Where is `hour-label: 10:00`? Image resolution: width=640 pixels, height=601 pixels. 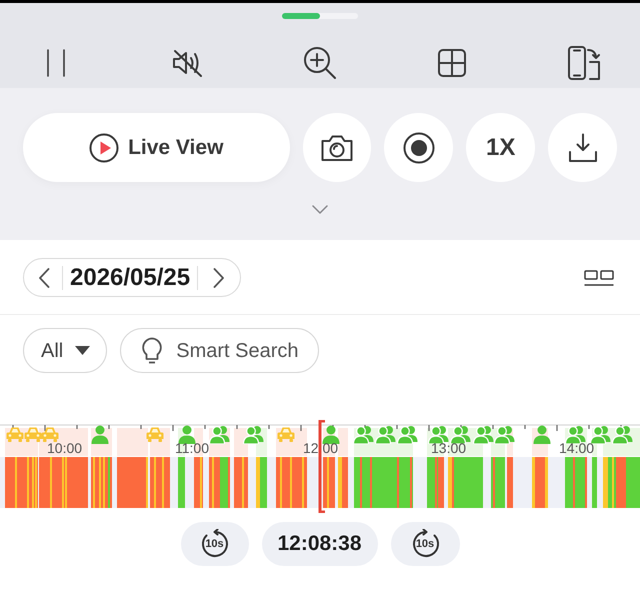
hour-label: 10:00 is located at coordinates (64, 448).